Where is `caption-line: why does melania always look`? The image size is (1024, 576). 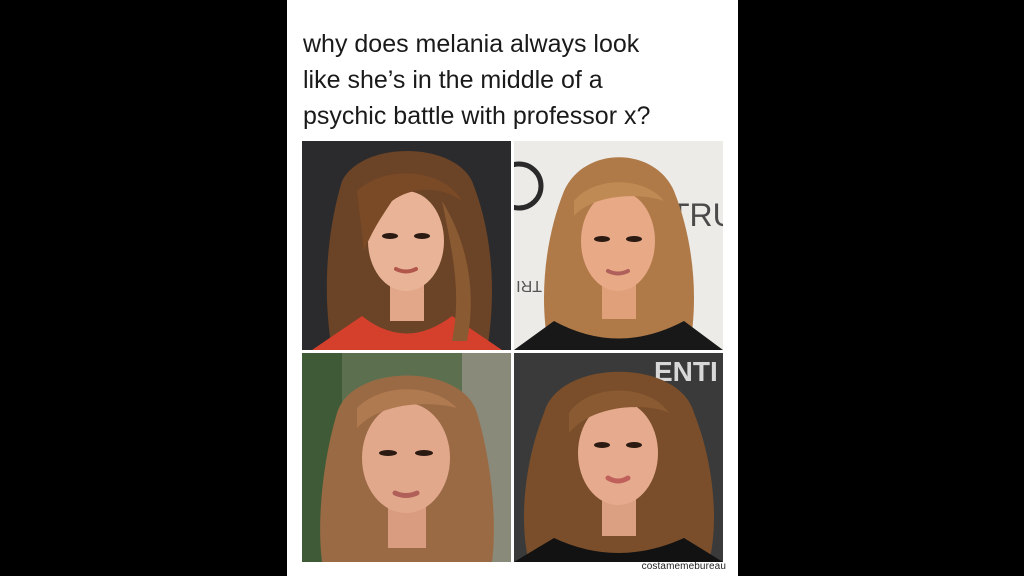 caption-line: why does melania always look is located at coordinates (471, 44).